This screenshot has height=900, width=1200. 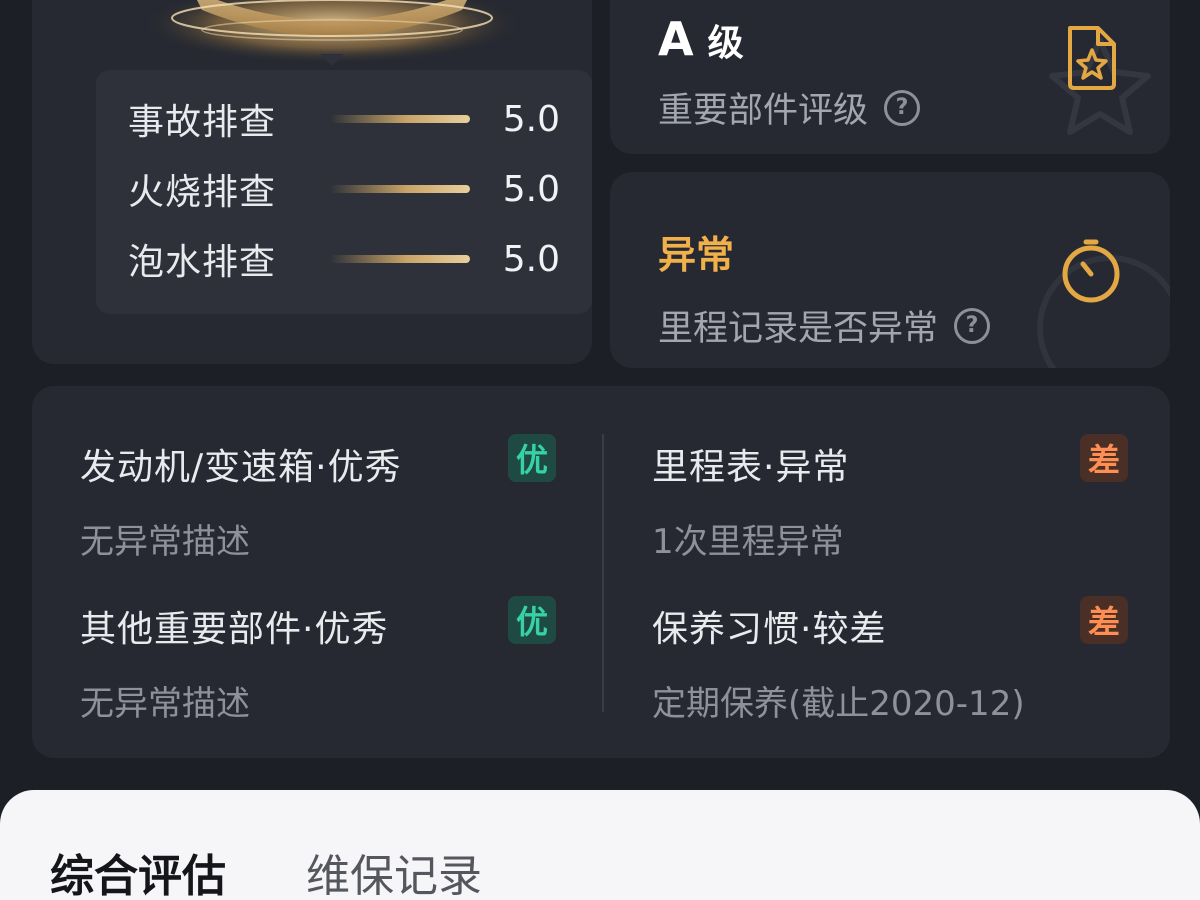 I want to click on item-title: 里程表·异常, so click(x=751, y=467).